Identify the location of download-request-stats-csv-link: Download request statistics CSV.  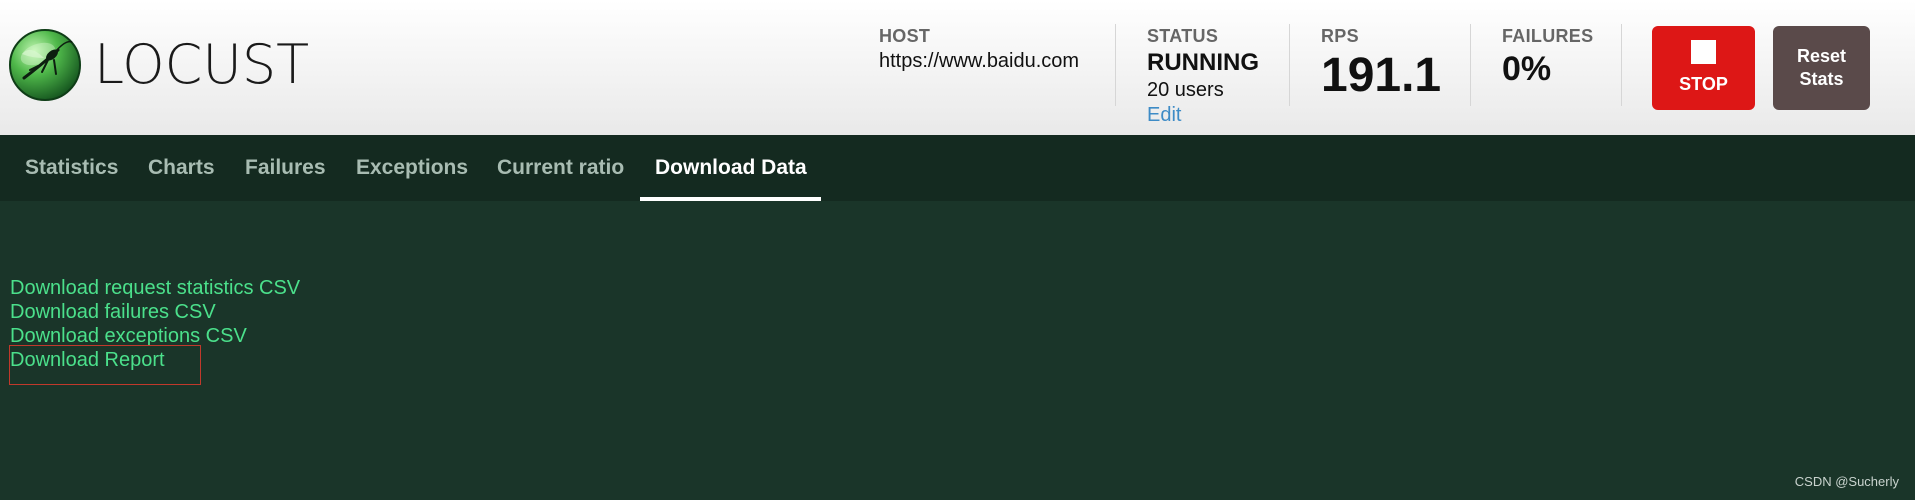
(155, 288).